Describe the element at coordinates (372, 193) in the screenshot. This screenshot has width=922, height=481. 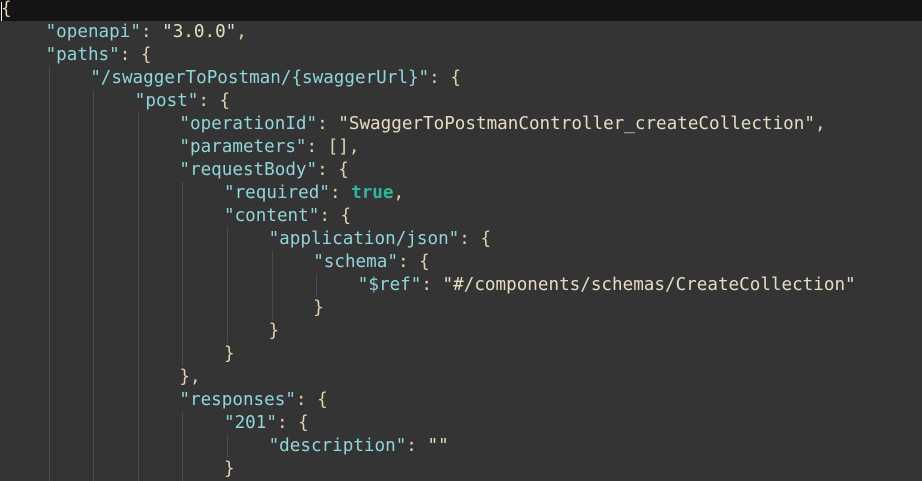
I see `json-boolean: true` at that location.